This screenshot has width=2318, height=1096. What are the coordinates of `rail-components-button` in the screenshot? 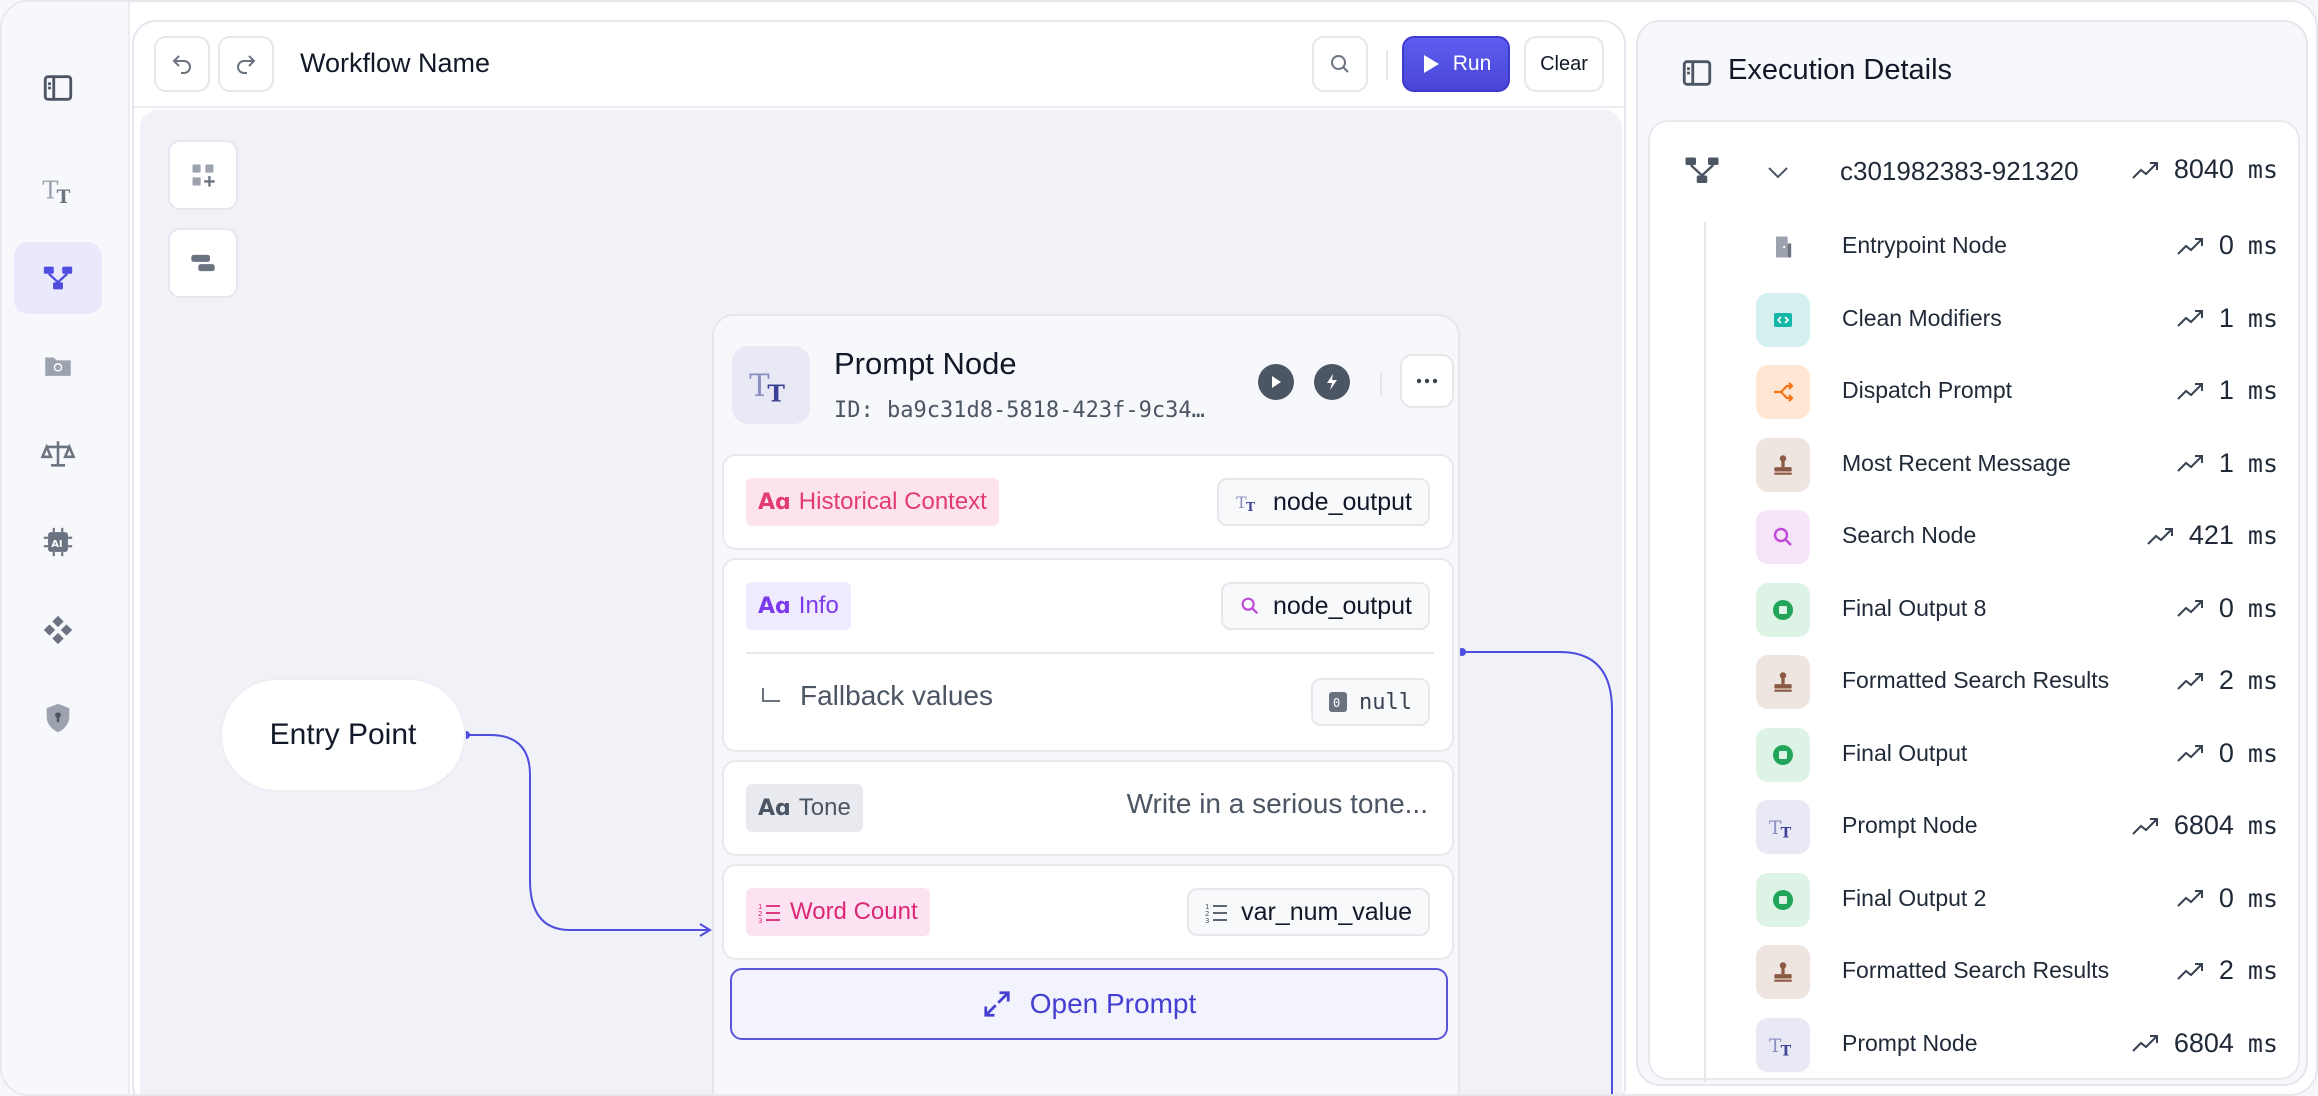 It's located at (58, 630).